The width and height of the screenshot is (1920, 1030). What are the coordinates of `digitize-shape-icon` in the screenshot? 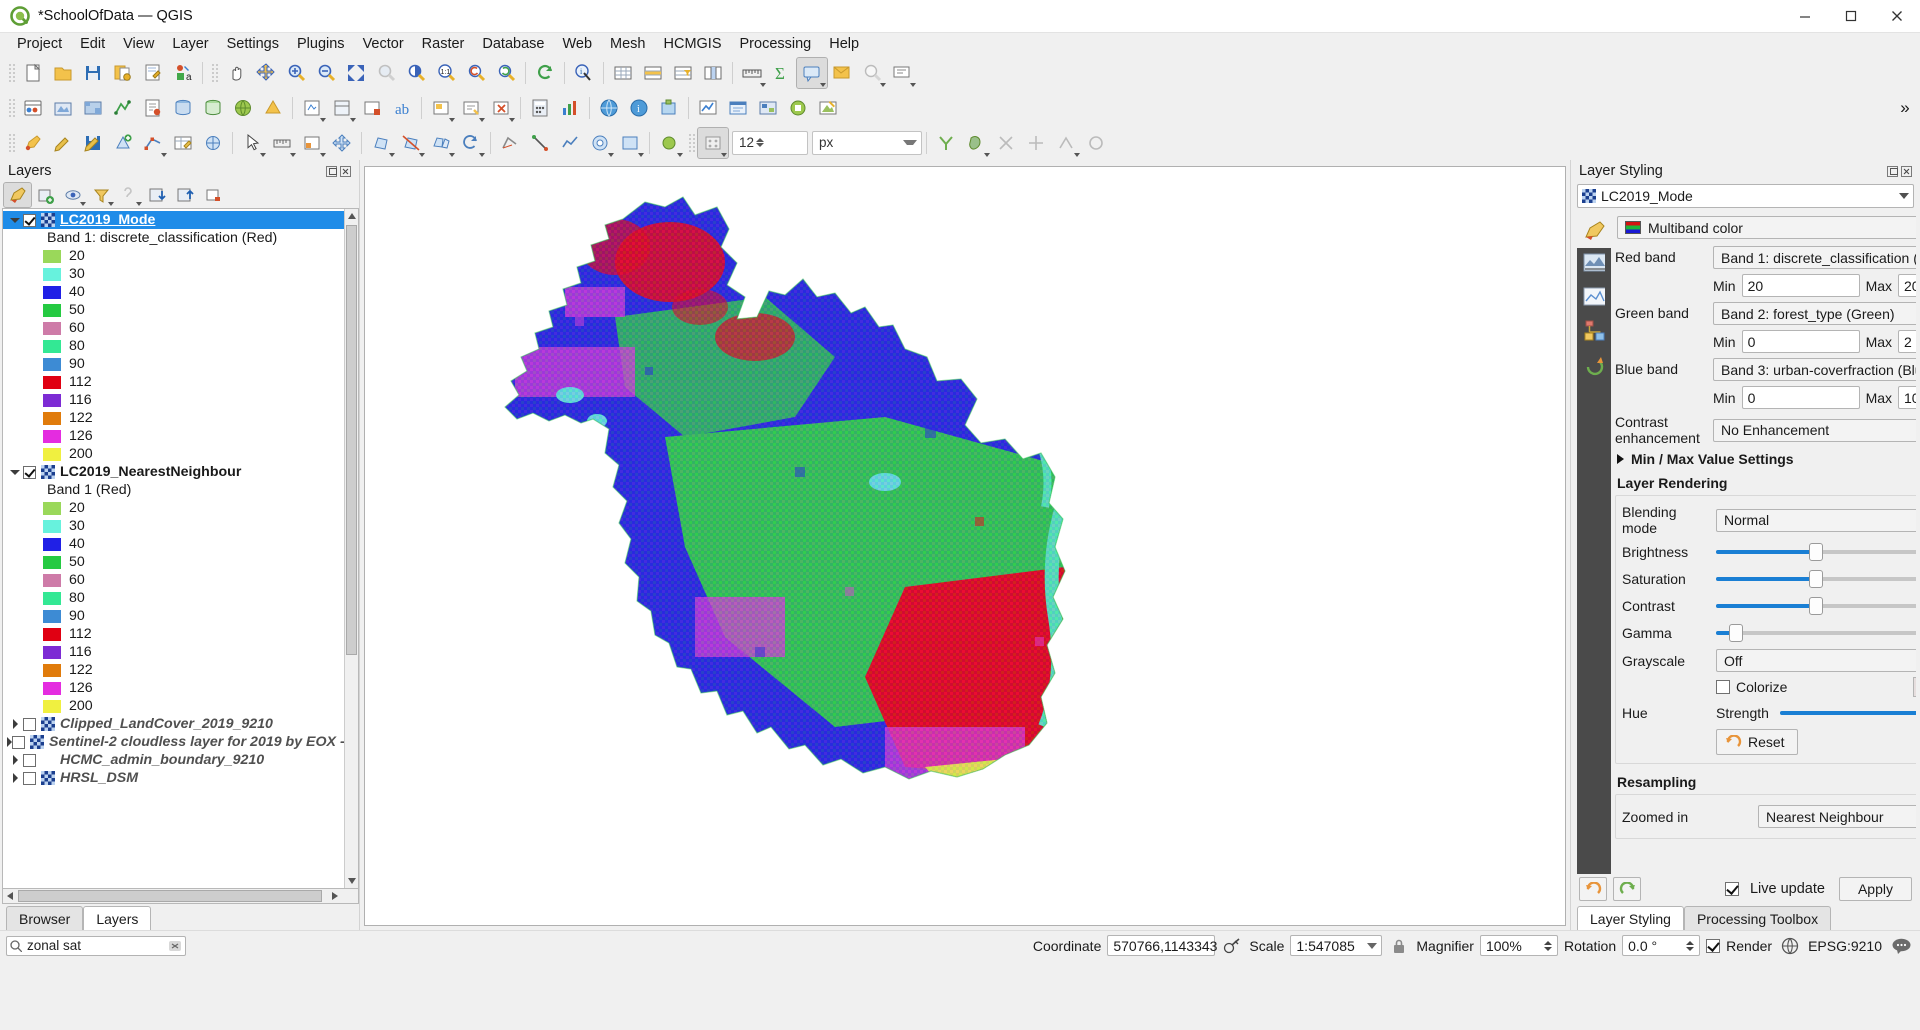 It's located at (213, 143).